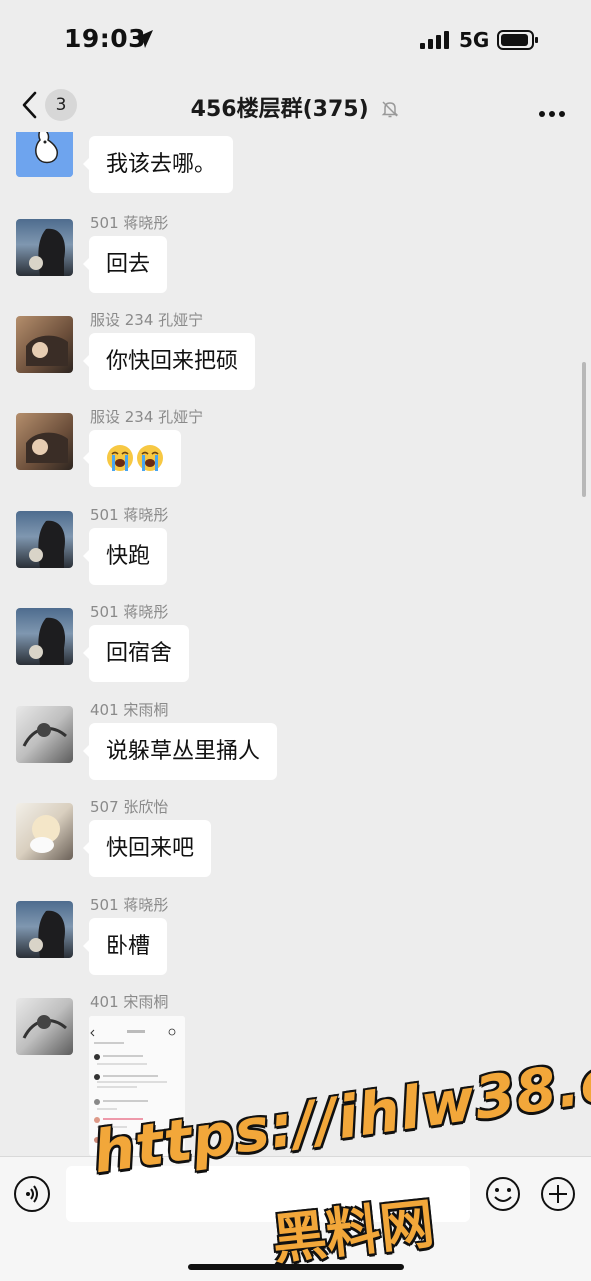  I want to click on battery-icon, so click(517, 40).